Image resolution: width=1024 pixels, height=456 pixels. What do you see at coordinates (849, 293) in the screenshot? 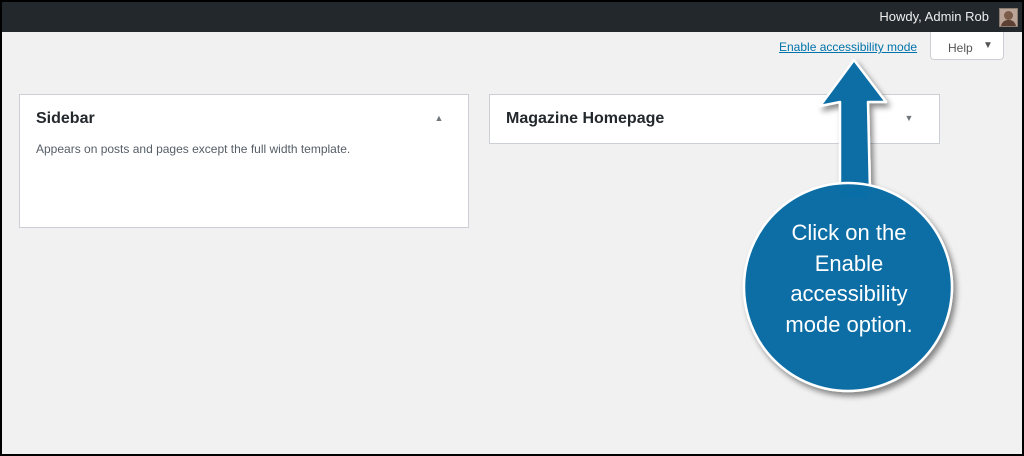
I see `annotation-line: accessibility` at bounding box center [849, 293].